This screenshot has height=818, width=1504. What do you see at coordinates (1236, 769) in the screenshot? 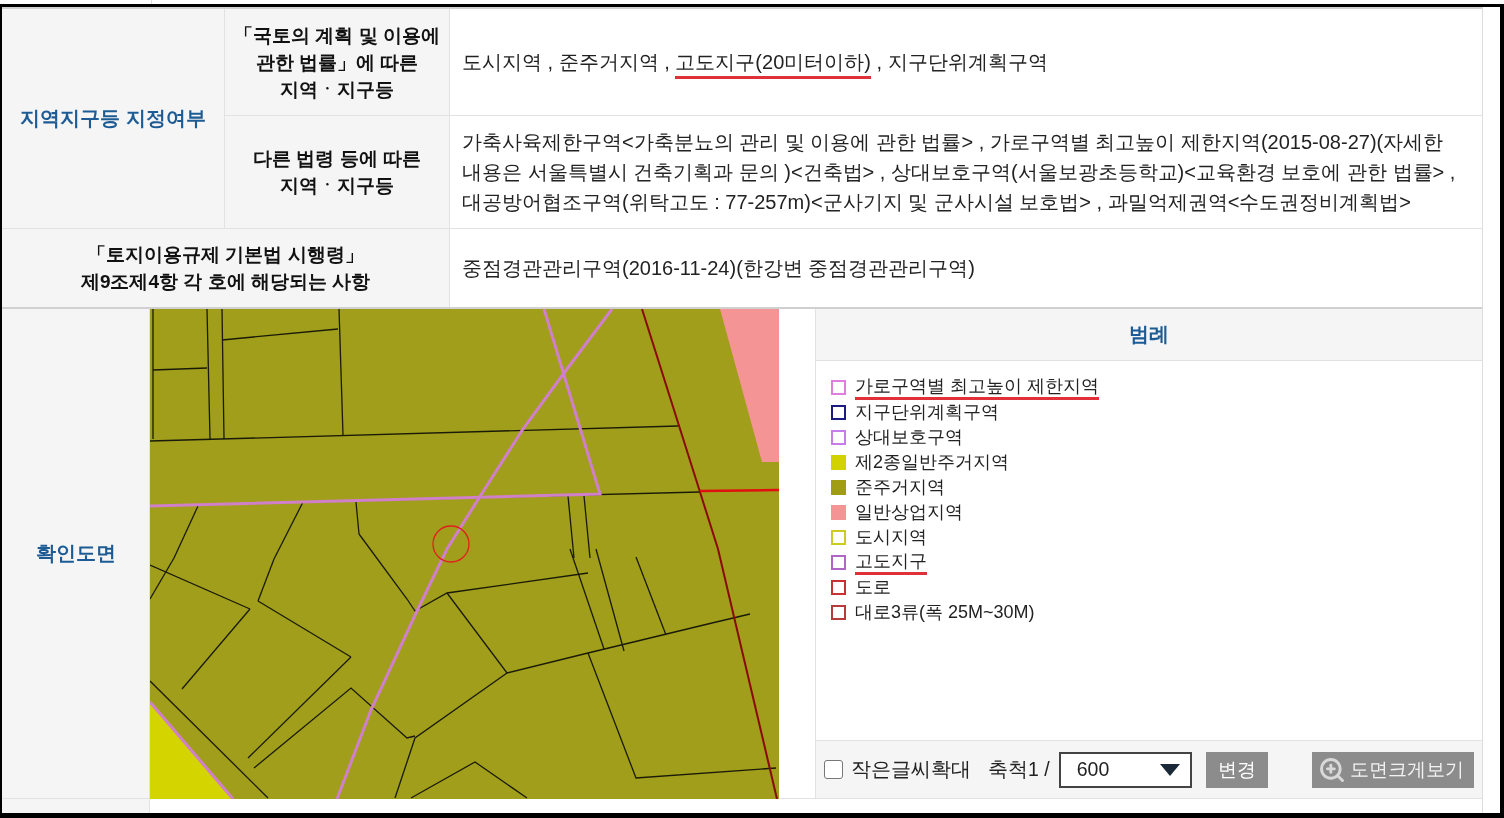
I see `change-button: 변경` at bounding box center [1236, 769].